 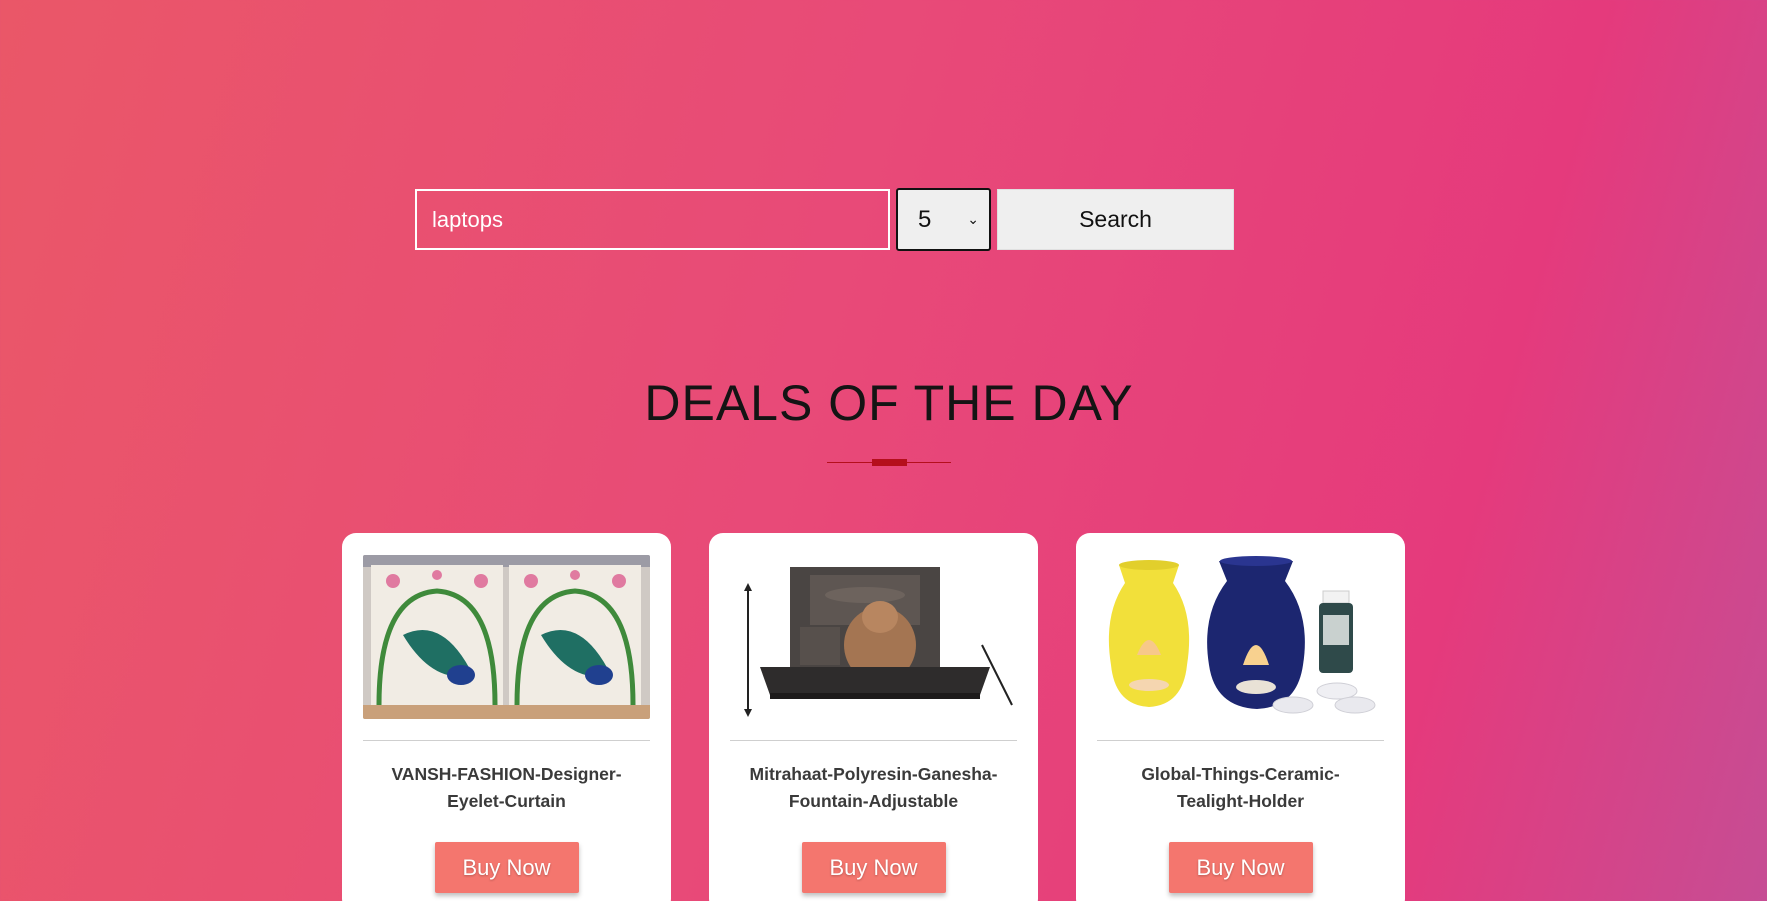 I want to click on product-title-line: Tealight-Holder, so click(x=1240, y=801).